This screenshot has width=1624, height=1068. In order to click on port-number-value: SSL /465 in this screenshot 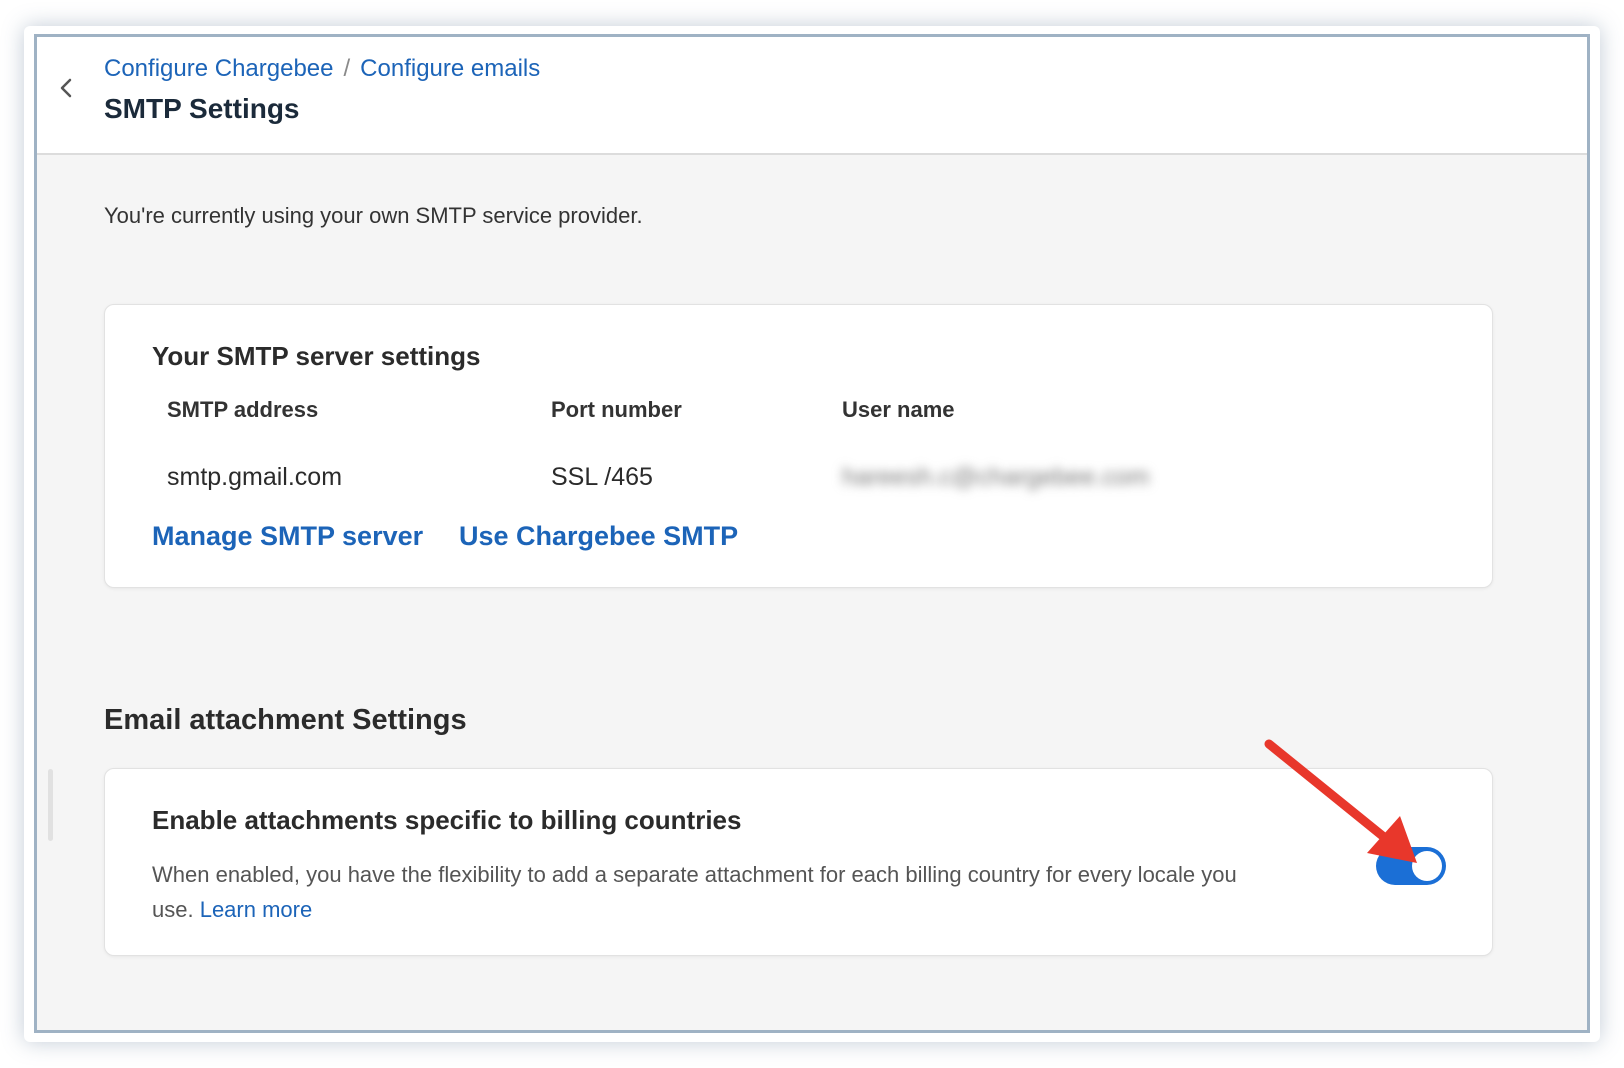, I will do `click(602, 477)`.